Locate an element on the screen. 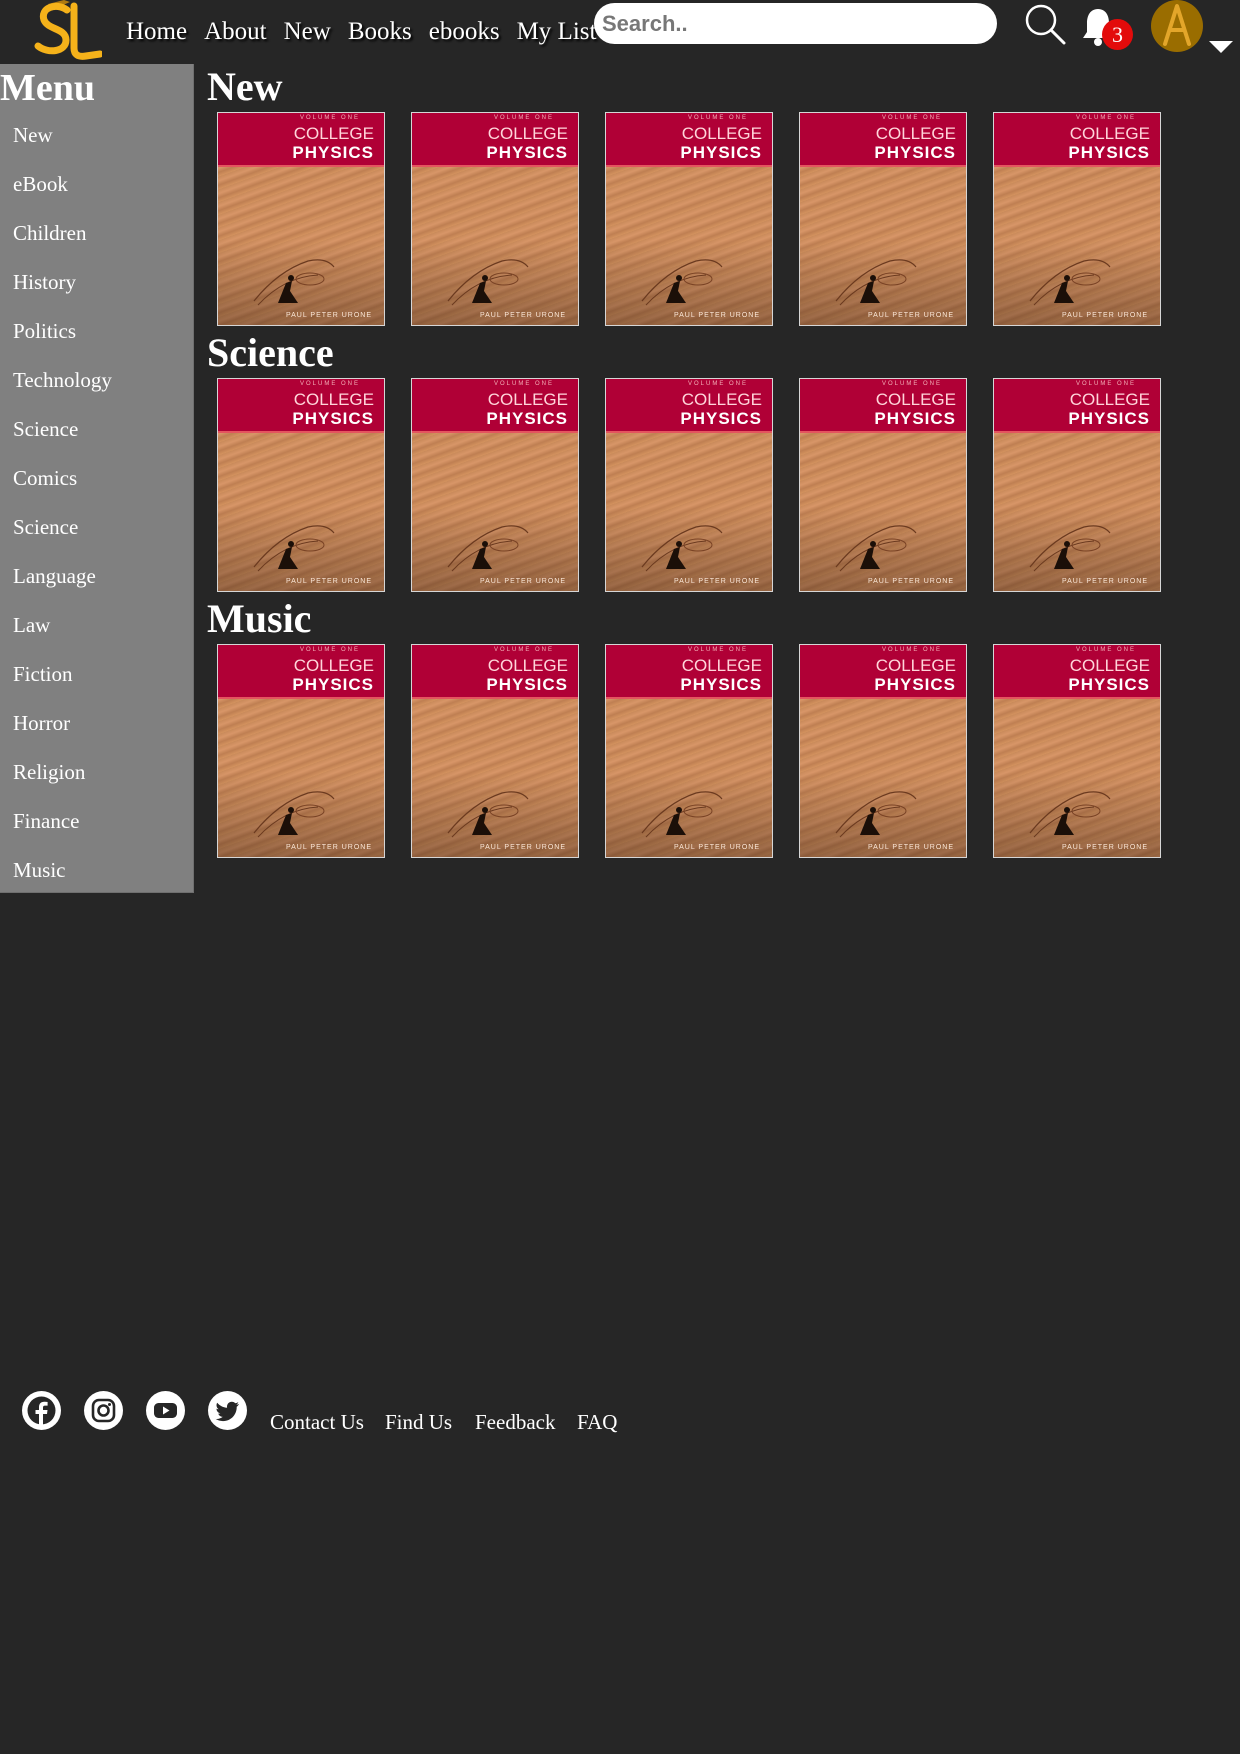  youtube-icon is located at coordinates (165, 1410).